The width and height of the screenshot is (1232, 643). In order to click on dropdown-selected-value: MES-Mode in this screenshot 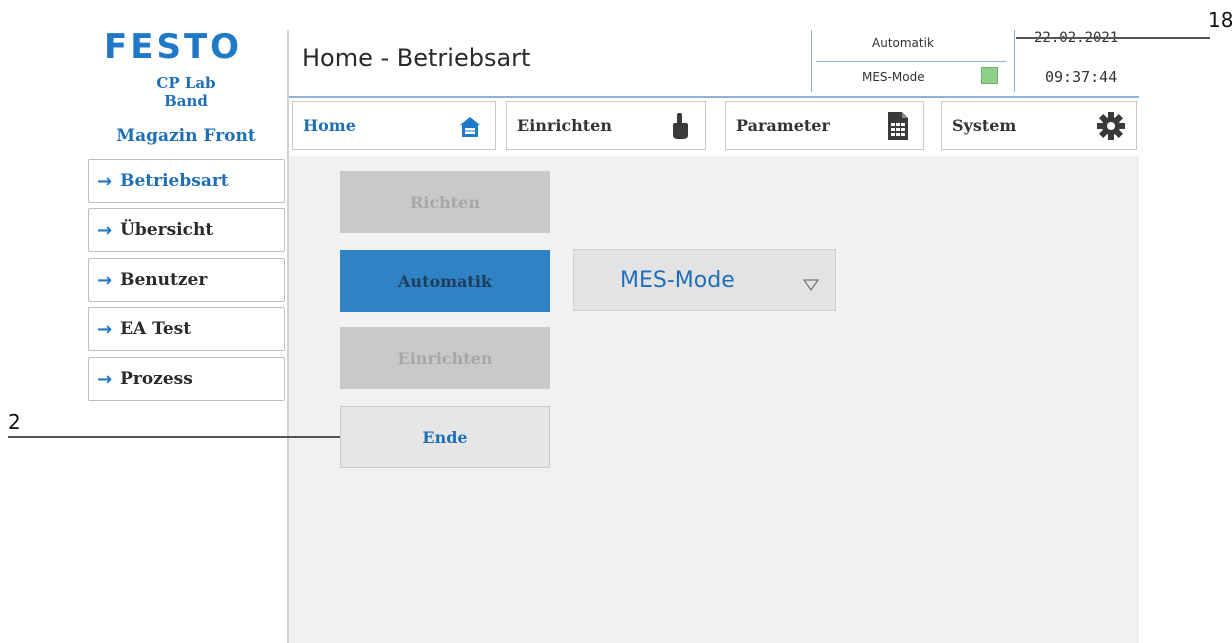, I will do `click(677, 280)`.